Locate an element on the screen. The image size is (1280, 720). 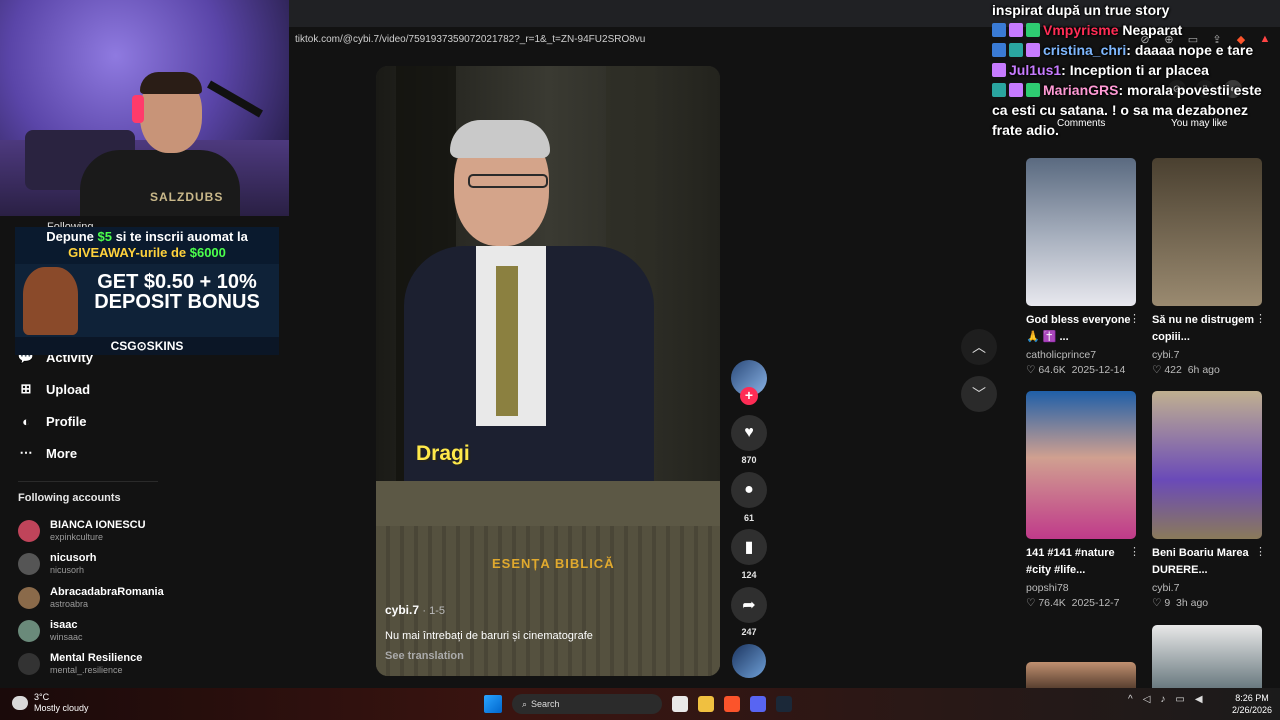
chat-message: cristina_chri: daaaa nope e tare is located at coordinates (1136, 50).